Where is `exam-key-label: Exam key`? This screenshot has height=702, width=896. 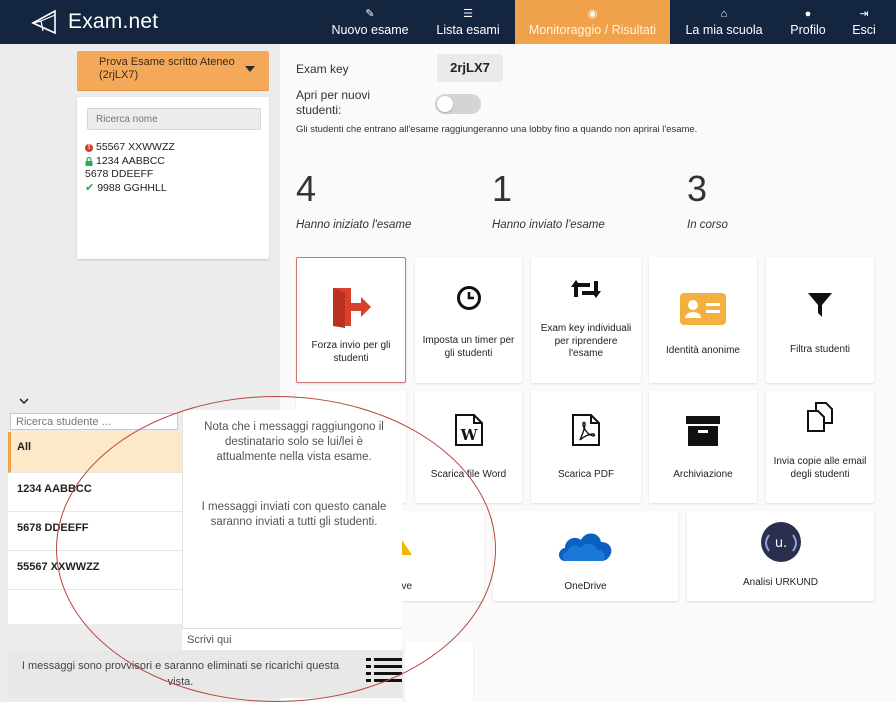
exam-key-label: Exam key is located at coordinates (322, 69).